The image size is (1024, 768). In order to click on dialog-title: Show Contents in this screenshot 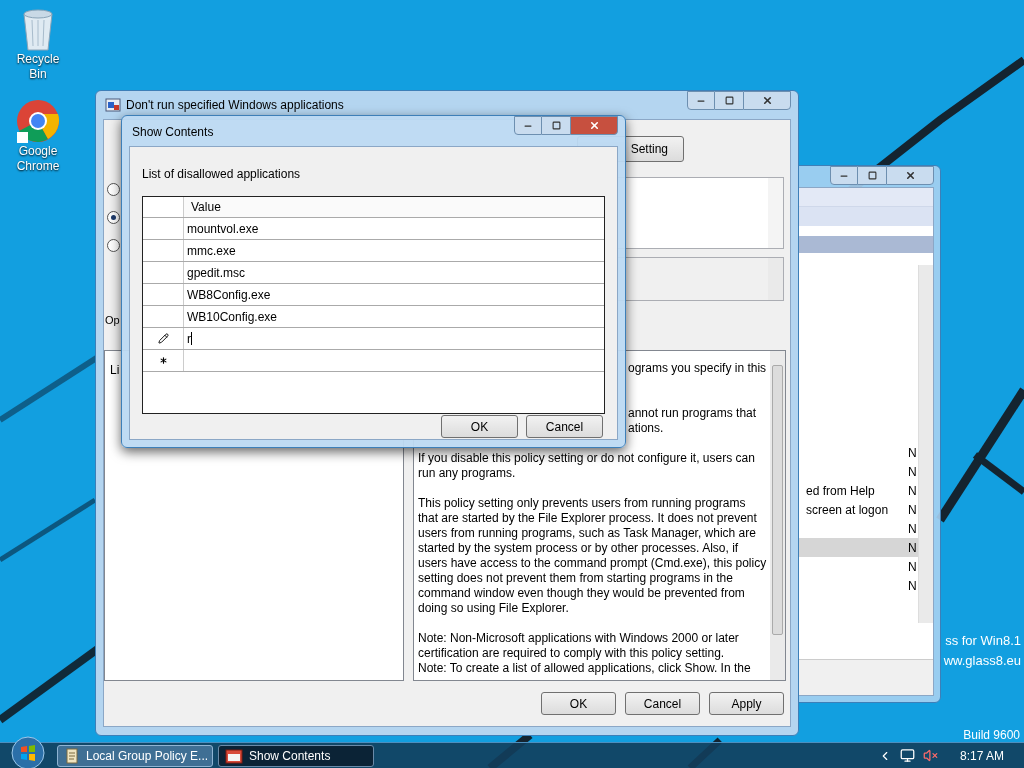, I will do `click(172, 132)`.